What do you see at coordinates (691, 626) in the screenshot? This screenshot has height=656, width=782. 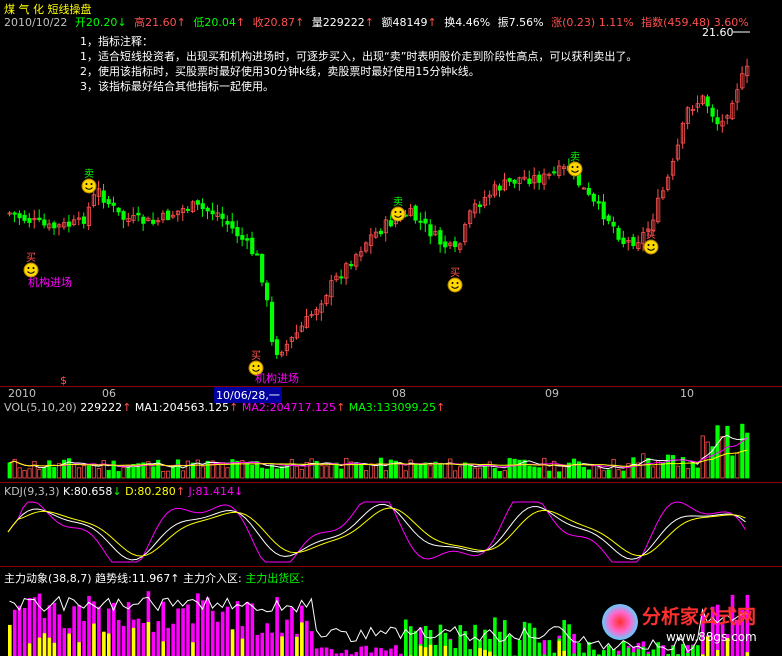 I see `watermark: 分析家公式网 www.88gs.com` at bounding box center [691, 626].